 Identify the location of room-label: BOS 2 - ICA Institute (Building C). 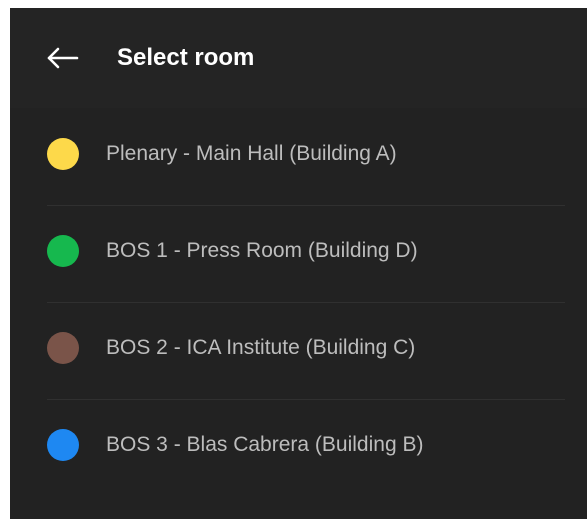
(261, 347).